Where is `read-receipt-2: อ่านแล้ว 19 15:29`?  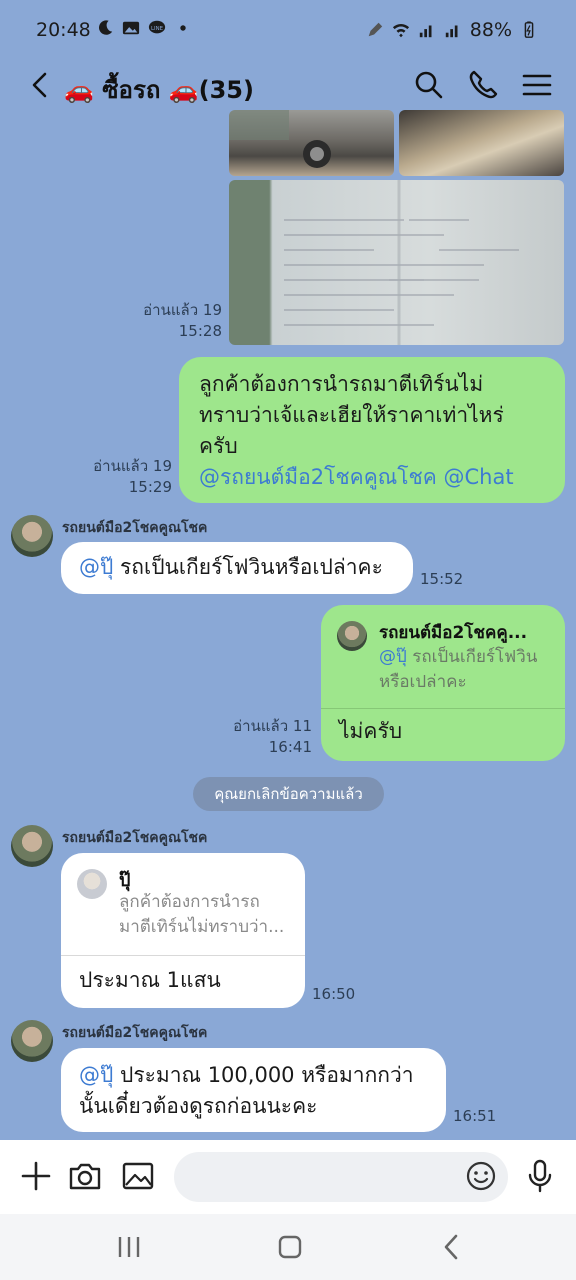
read-receipt-2: อ่านแล้ว 19 15:29 is located at coordinates (121, 477).